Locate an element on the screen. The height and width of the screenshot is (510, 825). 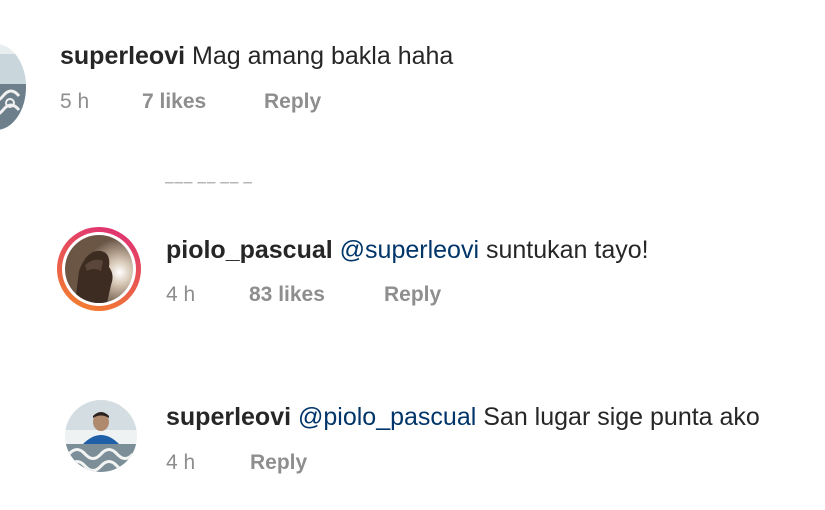
comment-time: 5 h is located at coordinates (75, 101).